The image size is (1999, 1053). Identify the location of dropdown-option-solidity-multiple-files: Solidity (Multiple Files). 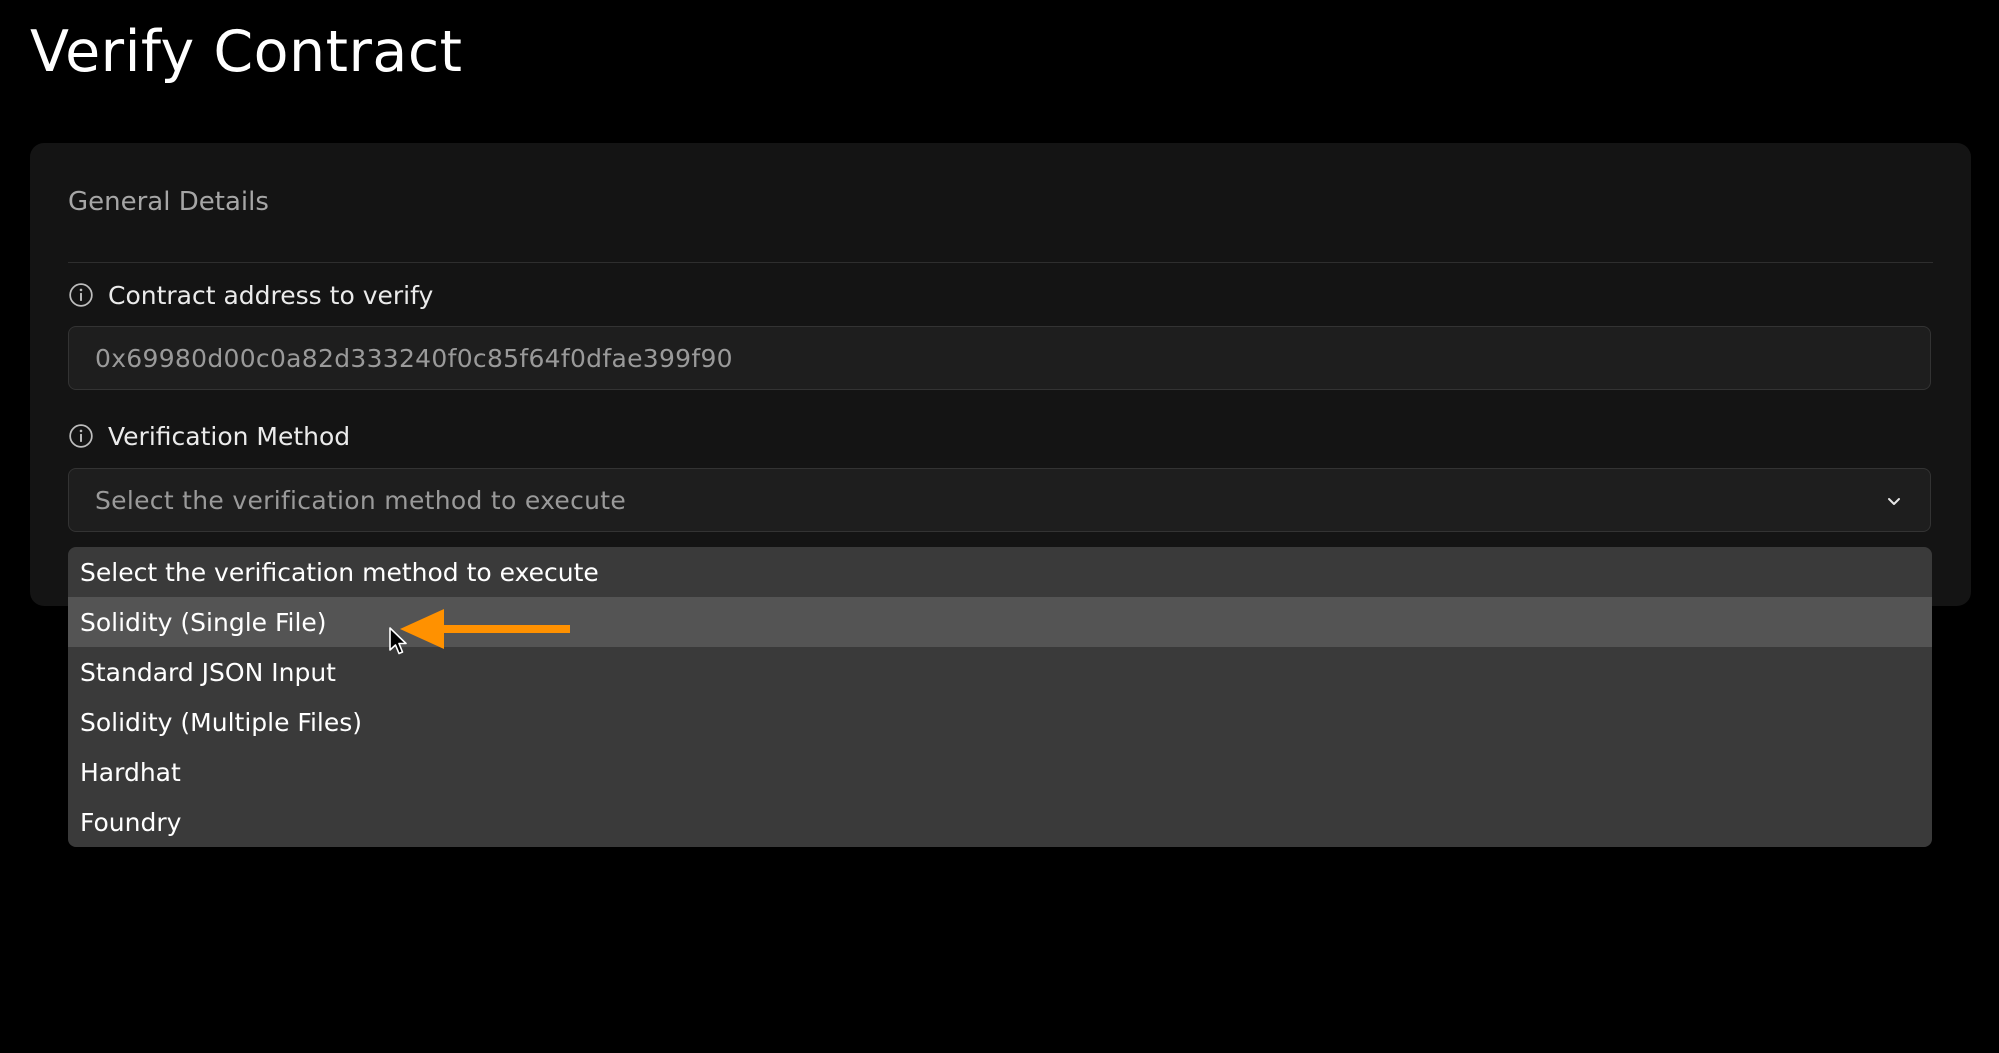
(1000, 722).